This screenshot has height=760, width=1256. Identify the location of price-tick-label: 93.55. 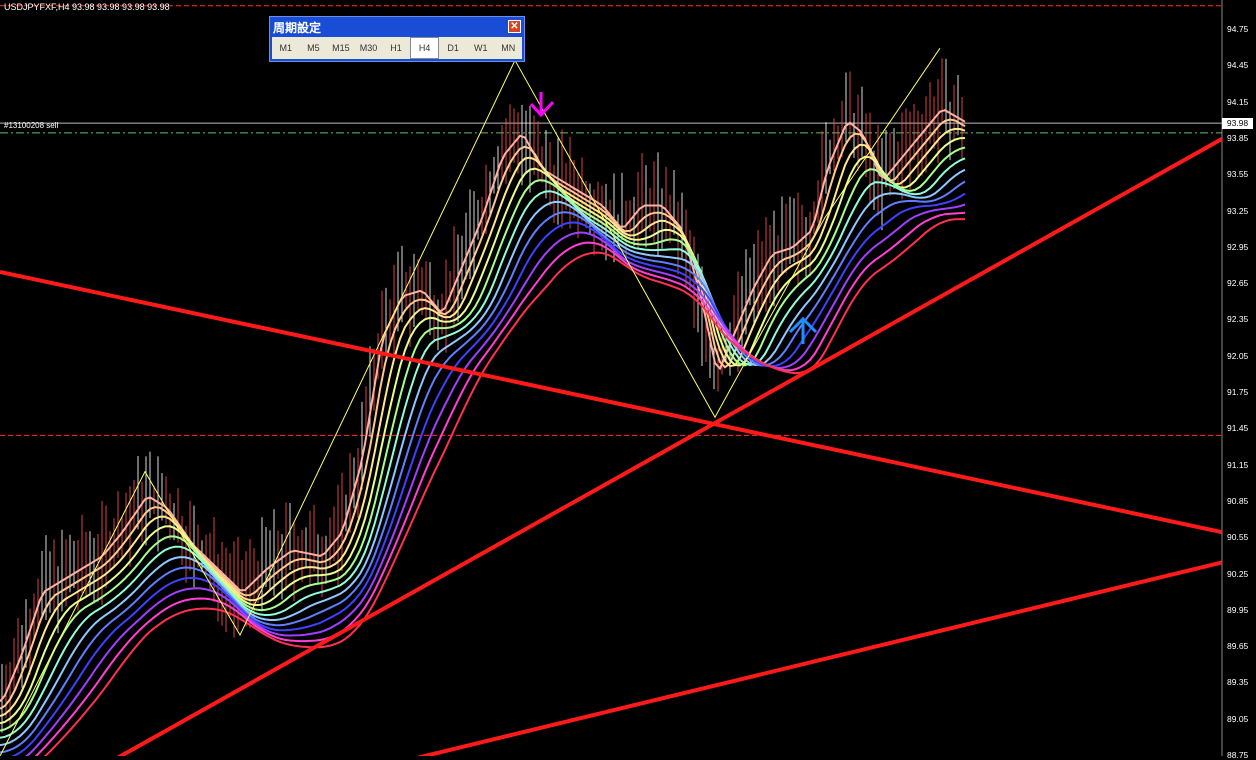
(1238, 174).